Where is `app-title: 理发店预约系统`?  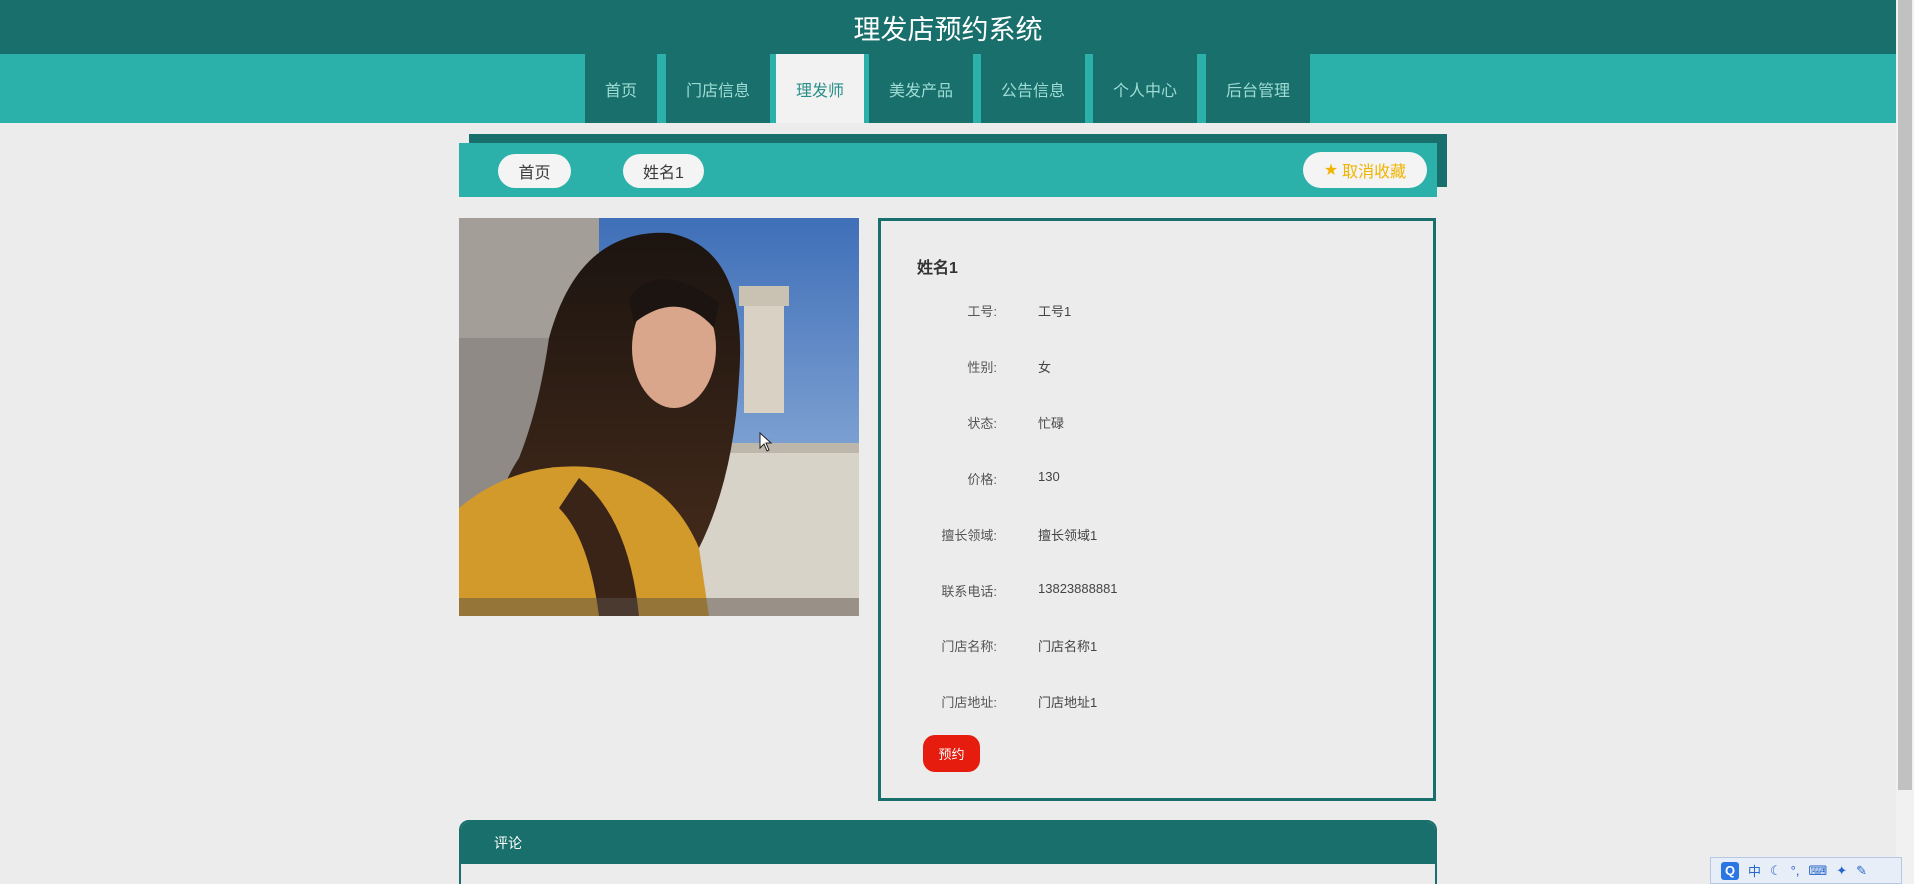 app-title: 理发店预约系统 is located at coordinates (948, 27).